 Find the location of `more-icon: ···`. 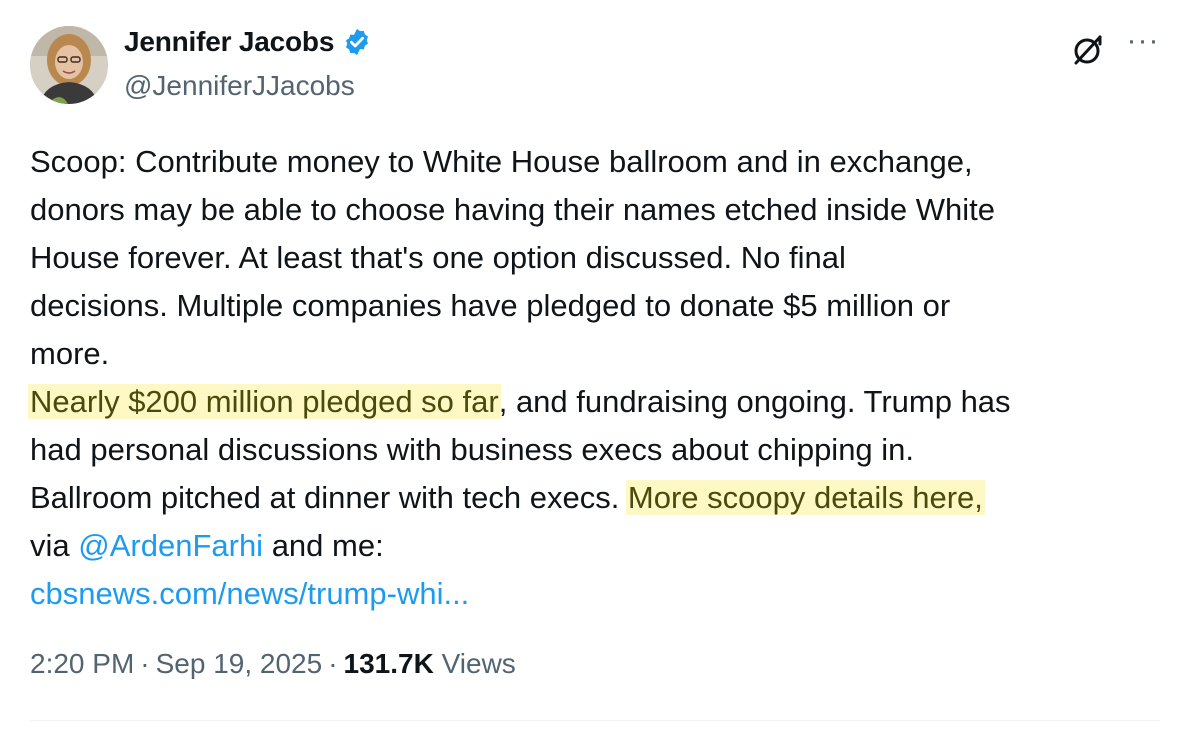

more-icon: ··· is located at coordinates (1143, 45).